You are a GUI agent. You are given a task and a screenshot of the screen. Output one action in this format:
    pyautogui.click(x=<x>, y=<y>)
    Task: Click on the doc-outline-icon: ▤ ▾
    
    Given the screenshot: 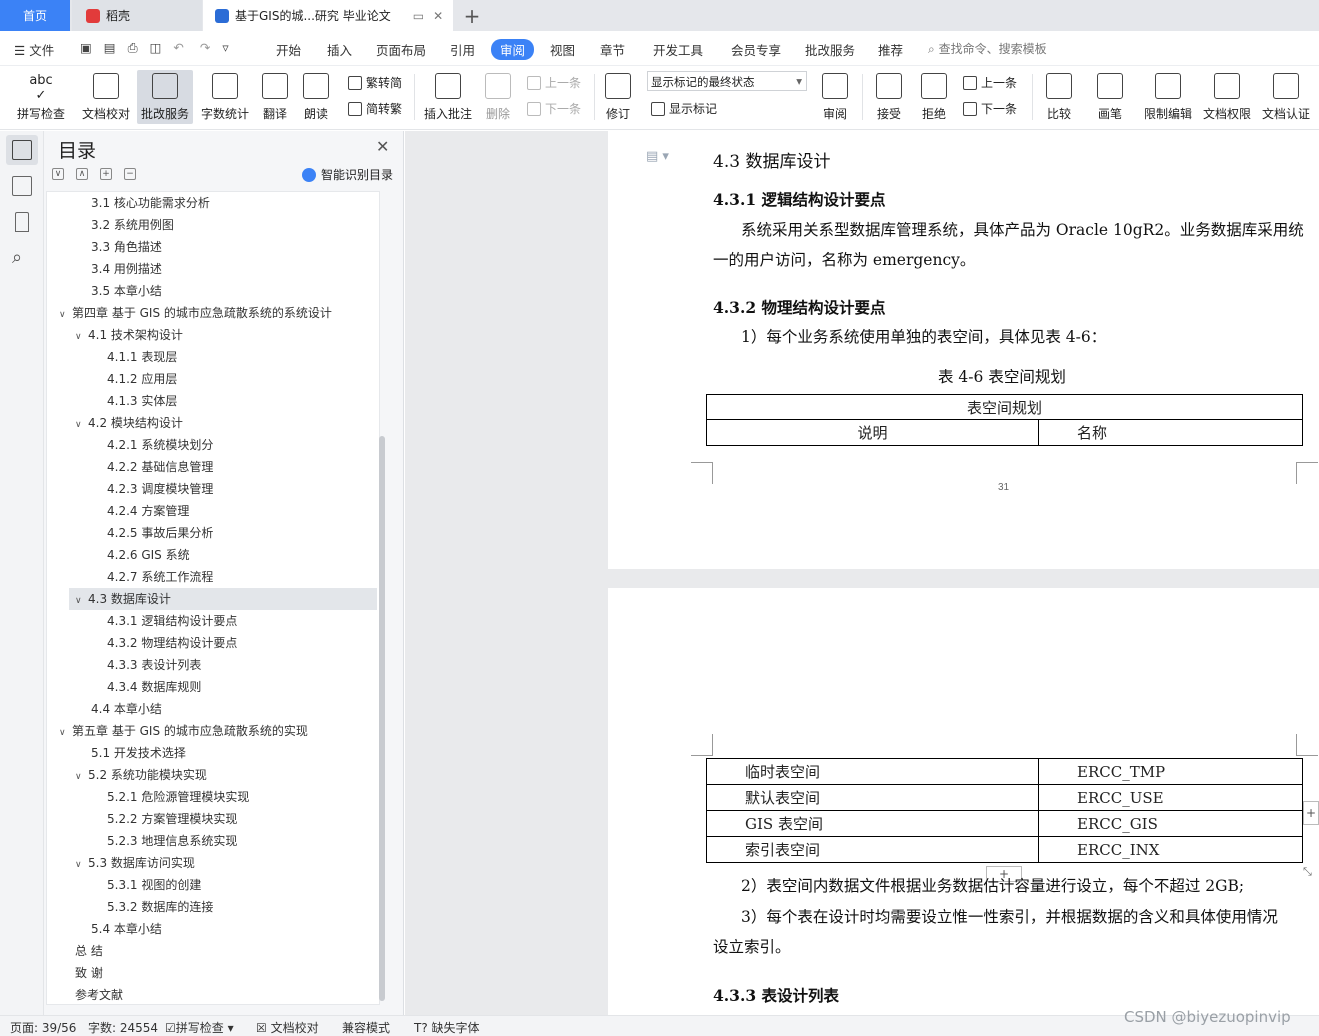 What is the action you would take?
    pyautogui.click(x=657, y=156)
    